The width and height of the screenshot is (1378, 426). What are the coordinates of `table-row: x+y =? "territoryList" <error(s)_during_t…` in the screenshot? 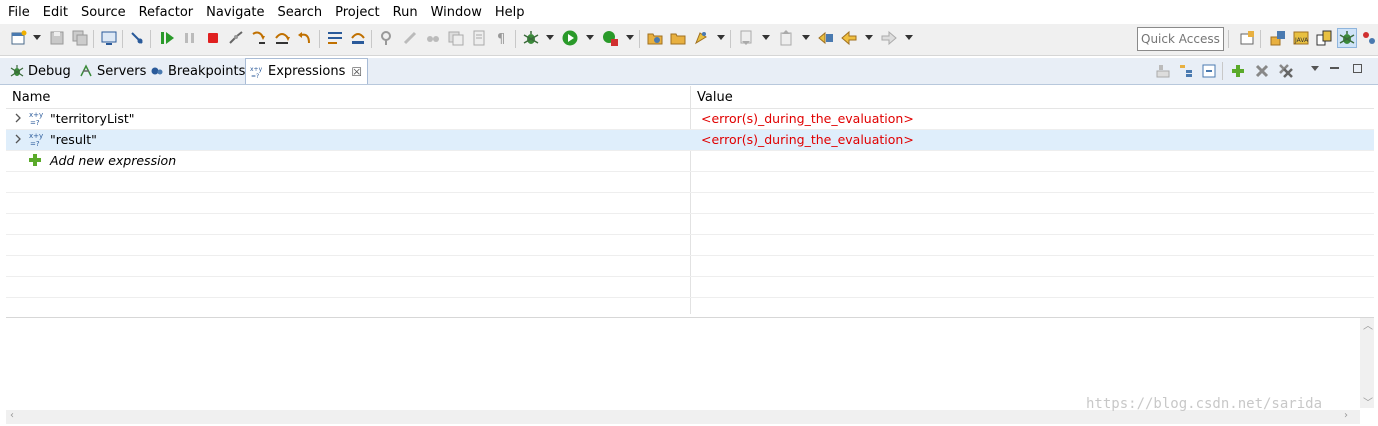 It's located at (690, 119).